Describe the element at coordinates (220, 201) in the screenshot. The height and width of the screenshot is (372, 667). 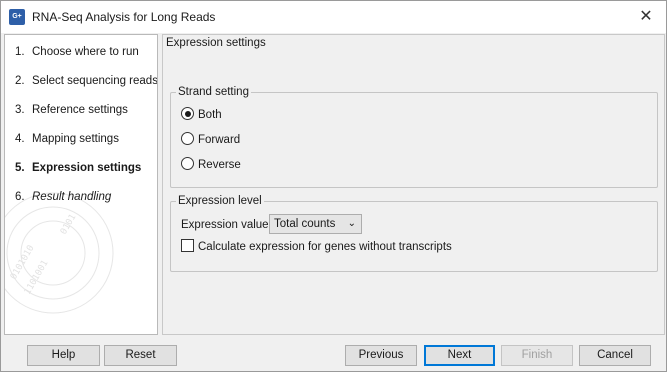
I see `expression-level-legend: Expression level` at that location.